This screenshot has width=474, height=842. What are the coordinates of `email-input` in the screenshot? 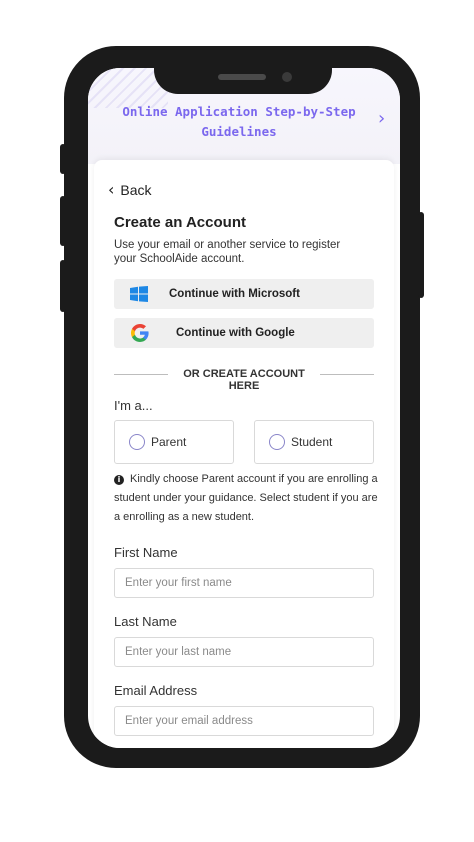 It's located at (244, 721).